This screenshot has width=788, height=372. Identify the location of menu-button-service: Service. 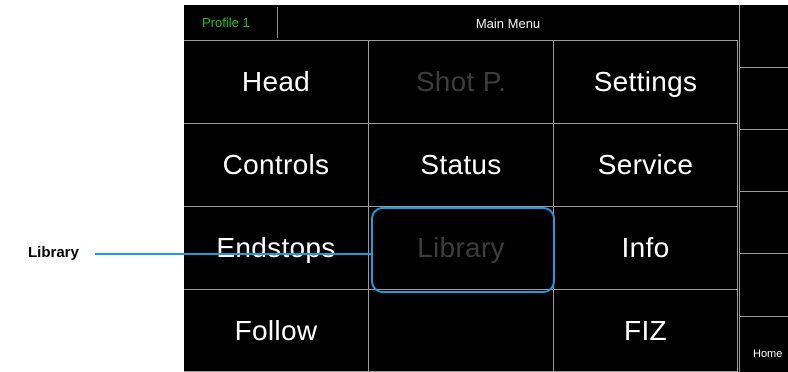
(646, 165).